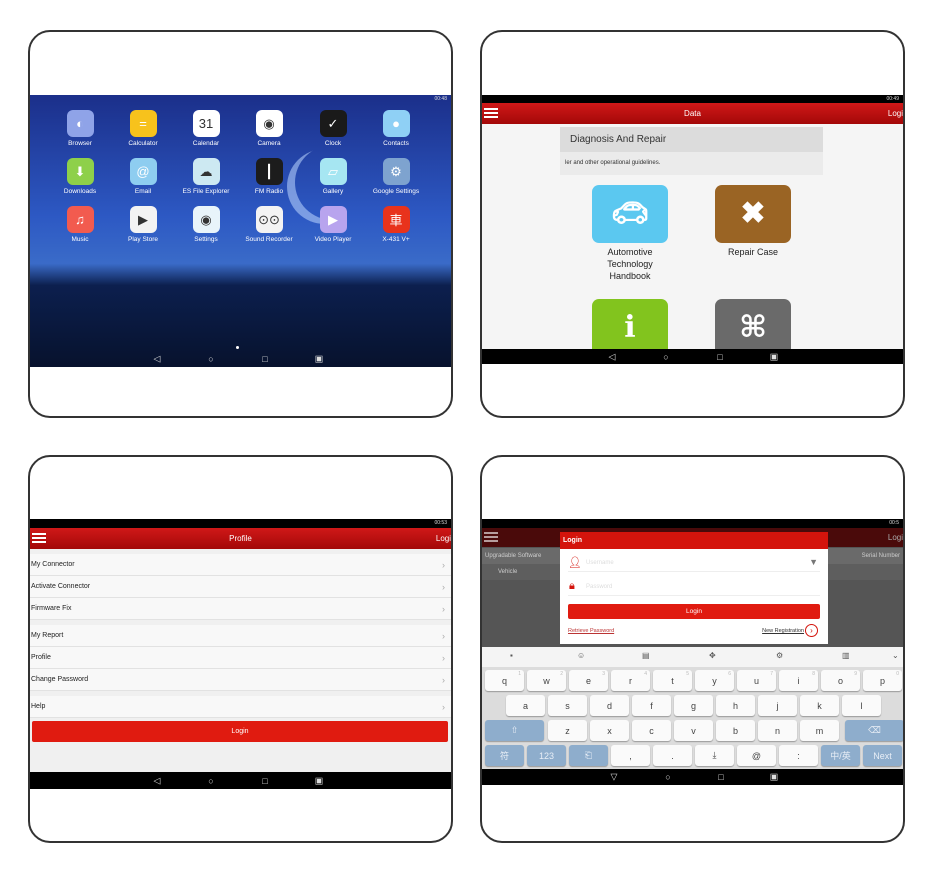 This screenshot has width=930, height=870. I want to click on app-google-settings: ⚙ Google Settings, so click(396, 176).